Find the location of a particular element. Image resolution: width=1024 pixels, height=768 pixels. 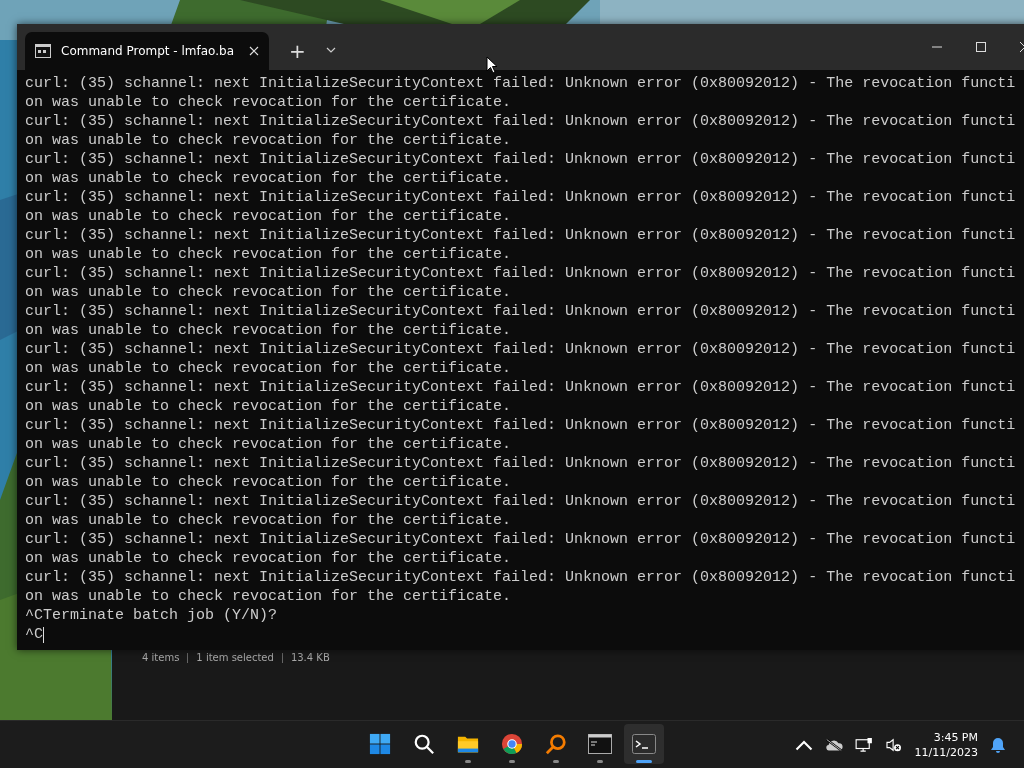

status-text: 1 item selected is located at coordinates (235, 658).